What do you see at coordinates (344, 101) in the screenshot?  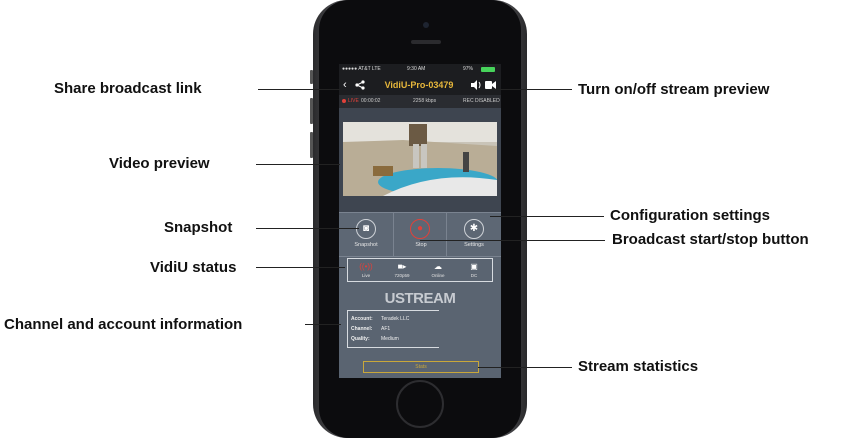 I see `live-dot-icon` at bounding box center [344, 101].